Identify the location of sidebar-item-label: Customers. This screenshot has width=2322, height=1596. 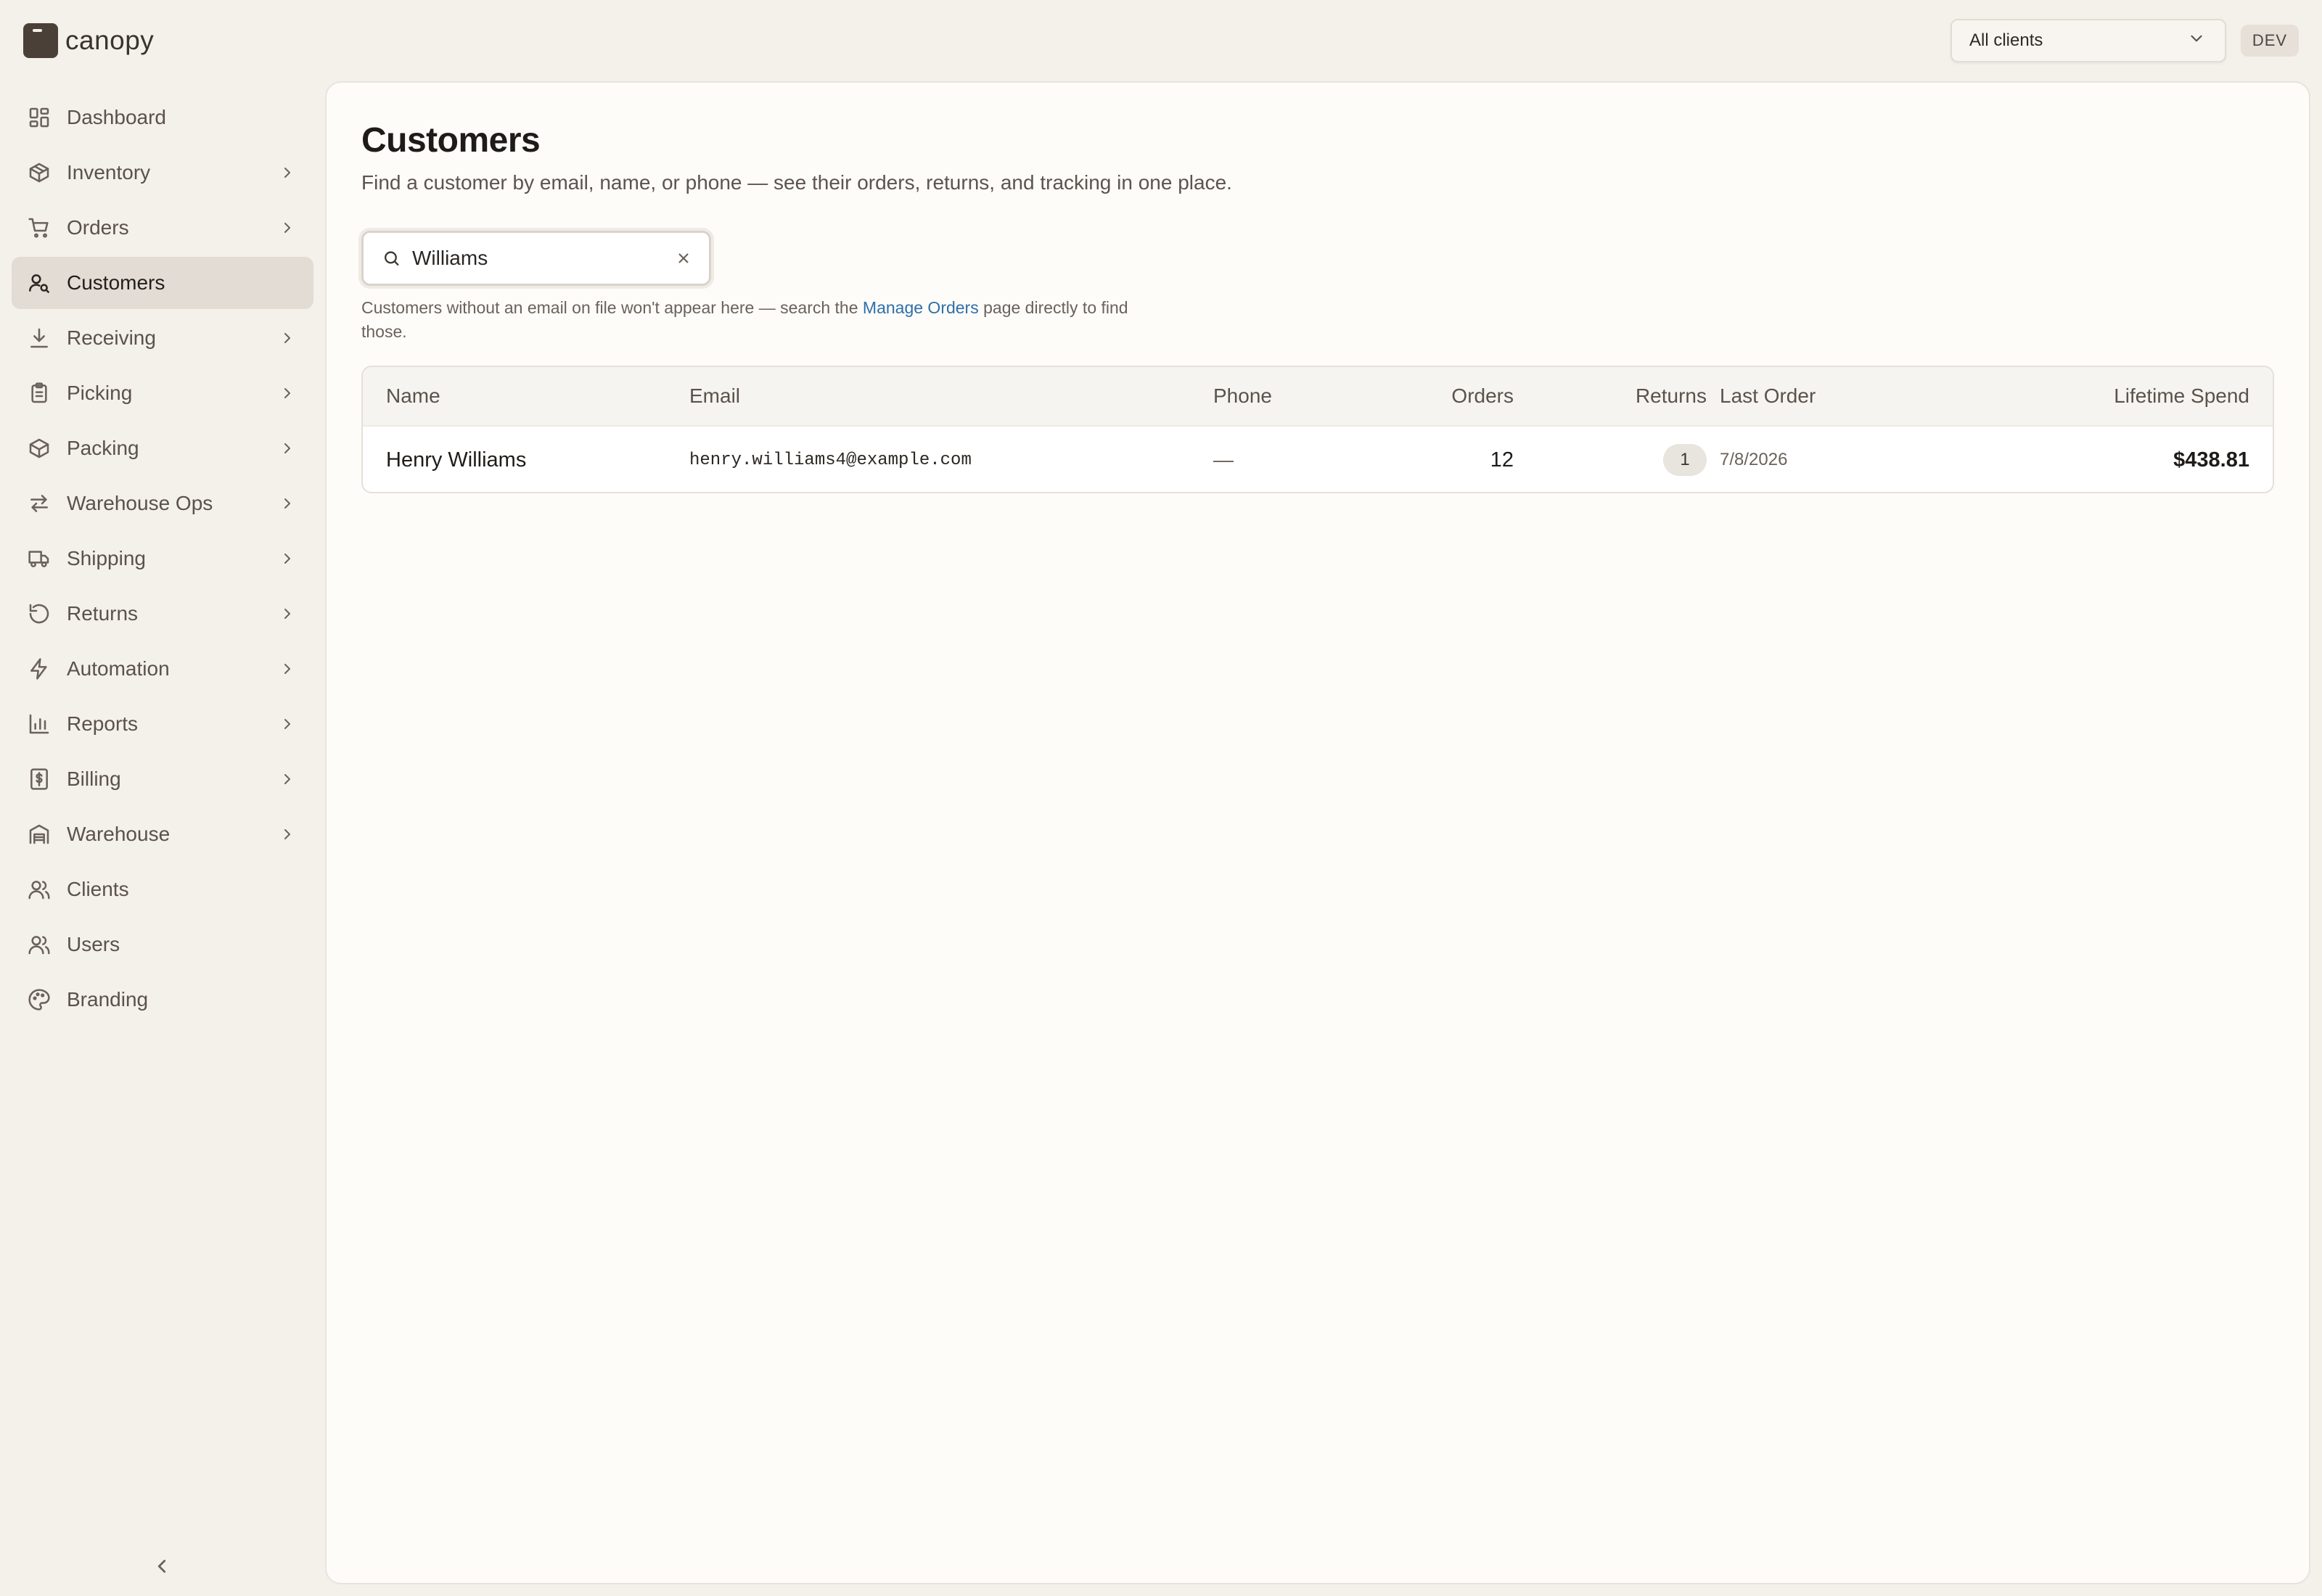
(116, 282).